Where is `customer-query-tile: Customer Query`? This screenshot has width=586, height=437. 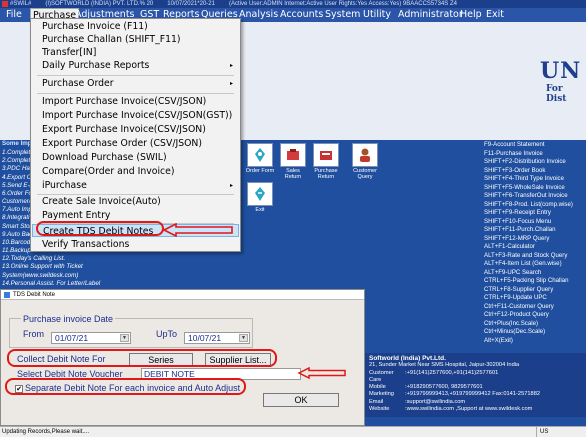
customer-query-tile: Customer Query is located at coordinates (365, 162).